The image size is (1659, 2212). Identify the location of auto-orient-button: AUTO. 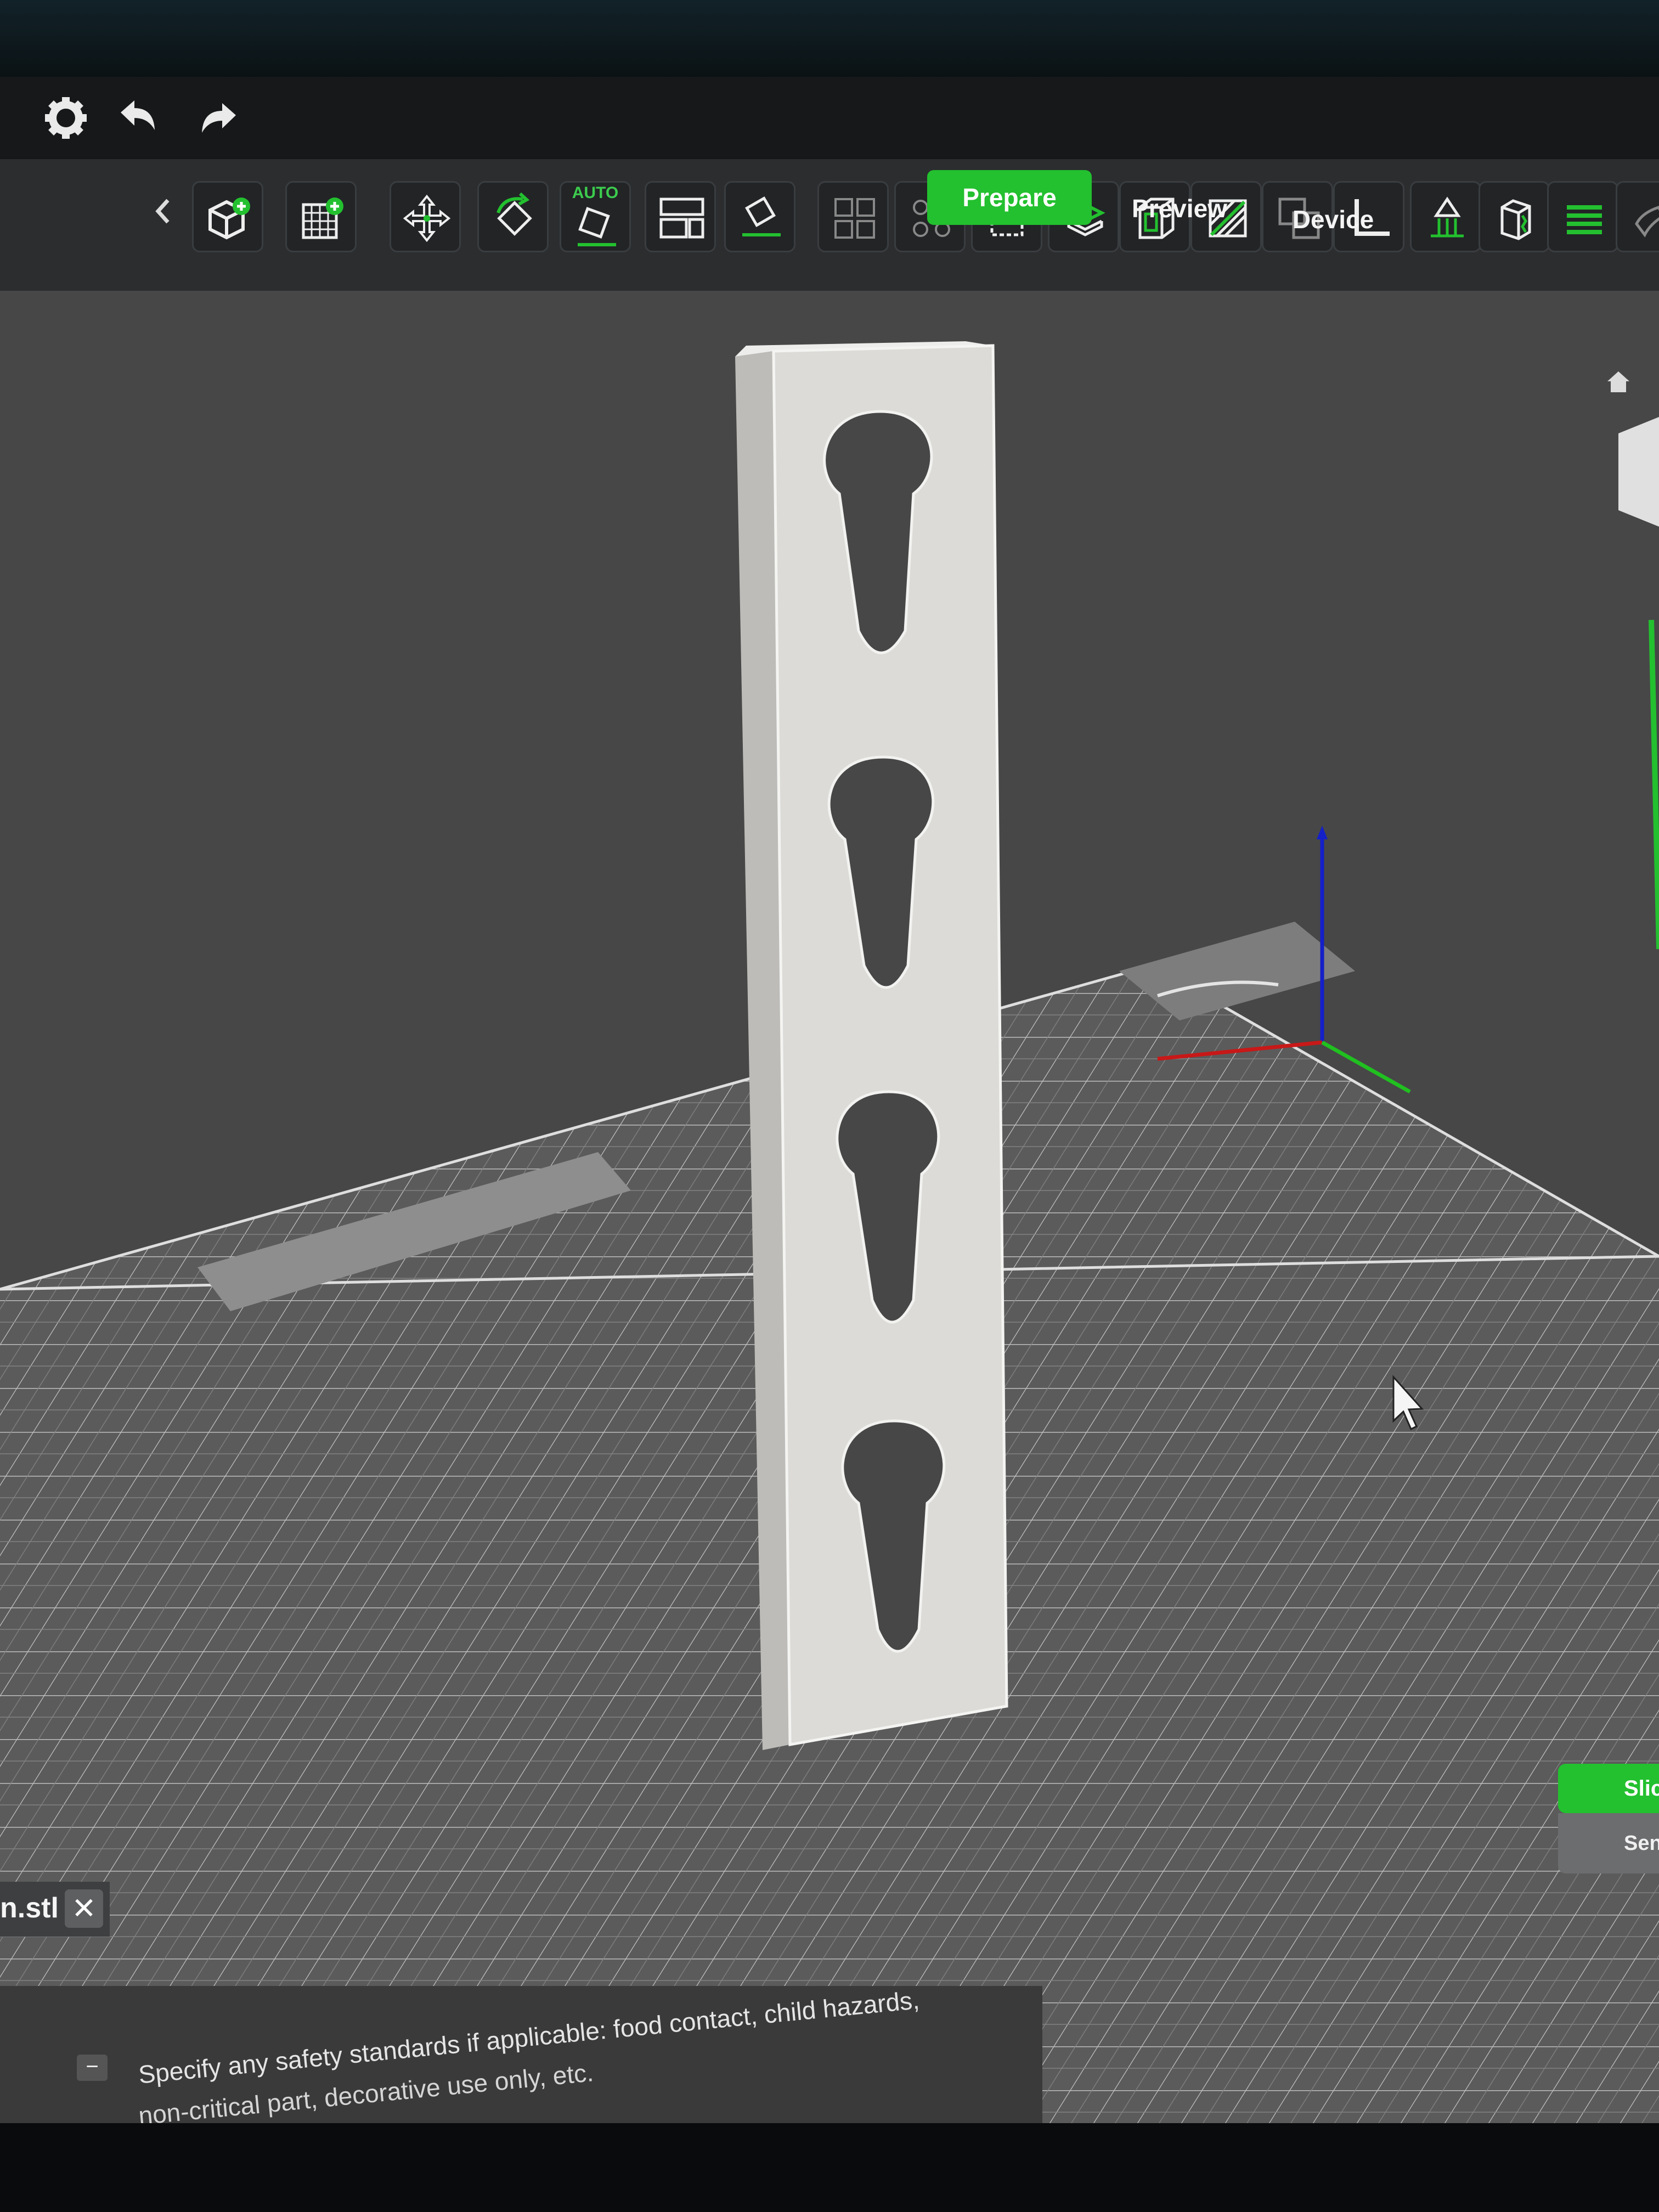
(596, 216).